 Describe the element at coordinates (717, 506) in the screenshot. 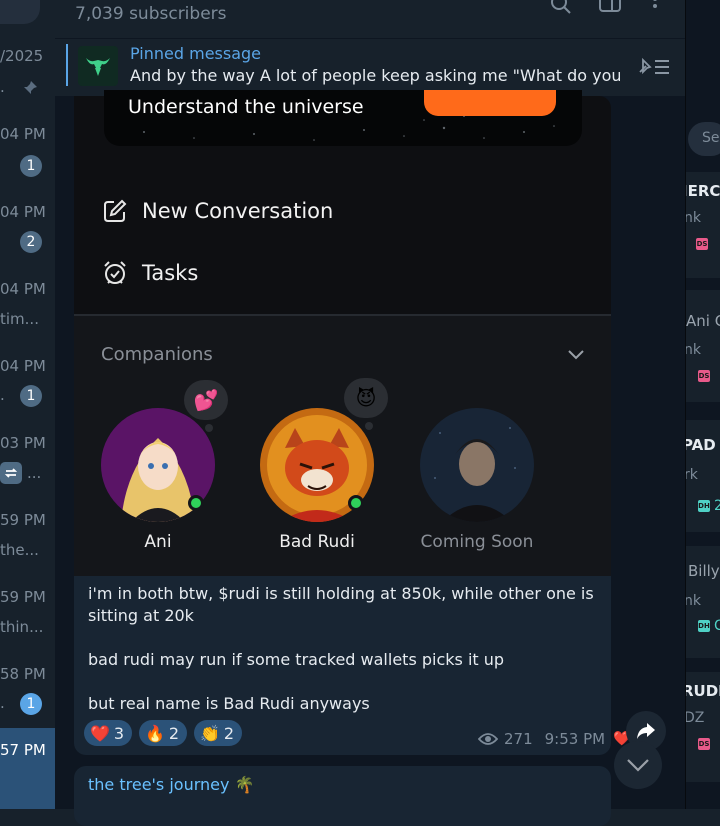

I see `tag-value: 2` at that location.